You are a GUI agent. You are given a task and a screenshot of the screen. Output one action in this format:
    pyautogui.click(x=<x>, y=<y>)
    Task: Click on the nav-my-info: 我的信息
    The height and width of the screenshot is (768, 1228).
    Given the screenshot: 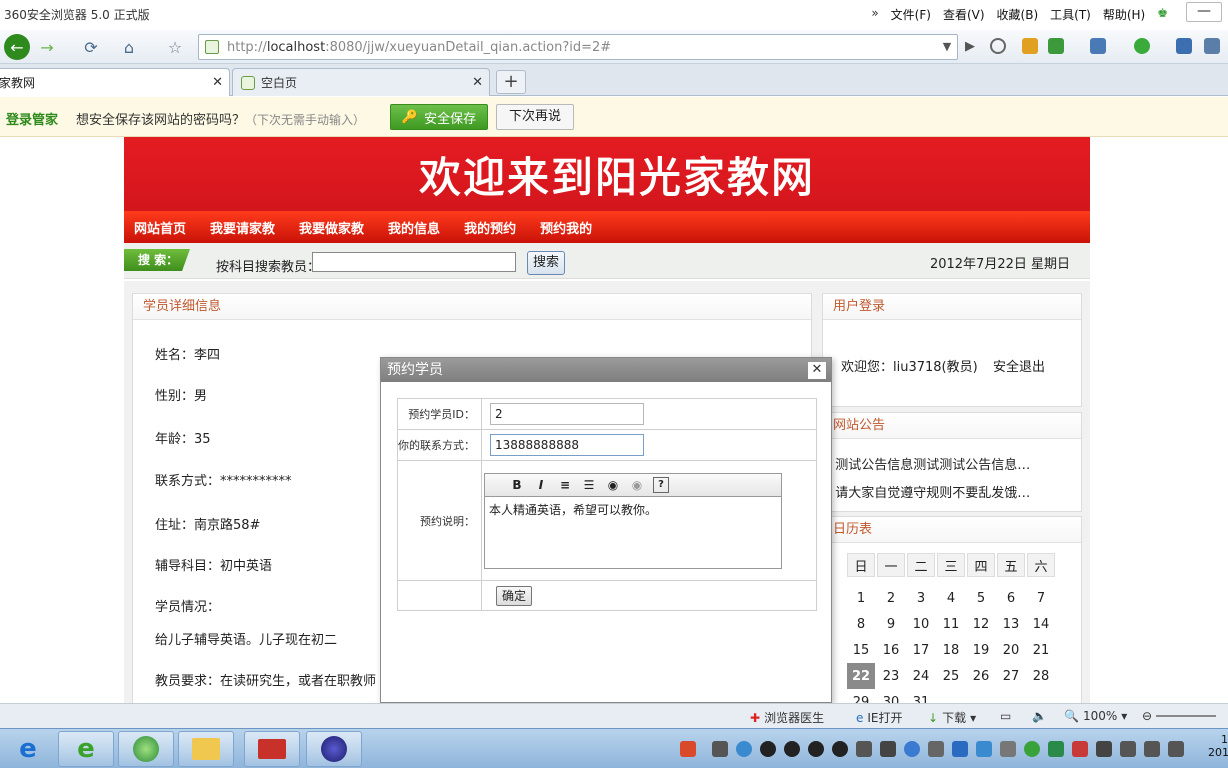 What is the action you would take?
    pyautogui.click(x=414, y=227)
    